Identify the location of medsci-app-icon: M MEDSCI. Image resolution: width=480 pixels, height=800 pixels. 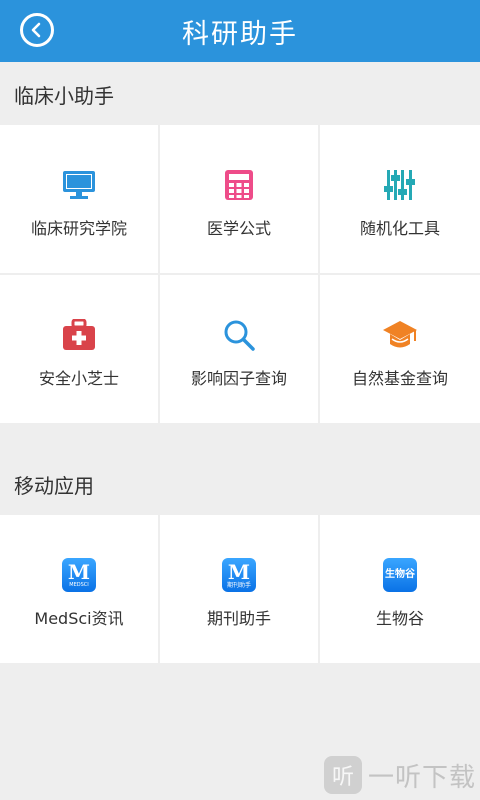
(79, 575).